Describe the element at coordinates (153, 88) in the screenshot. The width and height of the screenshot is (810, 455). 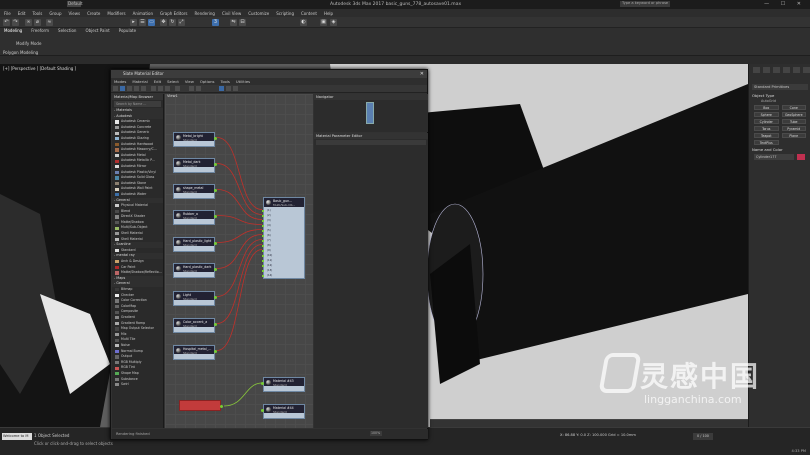
I see `move-children-icon` at that location.